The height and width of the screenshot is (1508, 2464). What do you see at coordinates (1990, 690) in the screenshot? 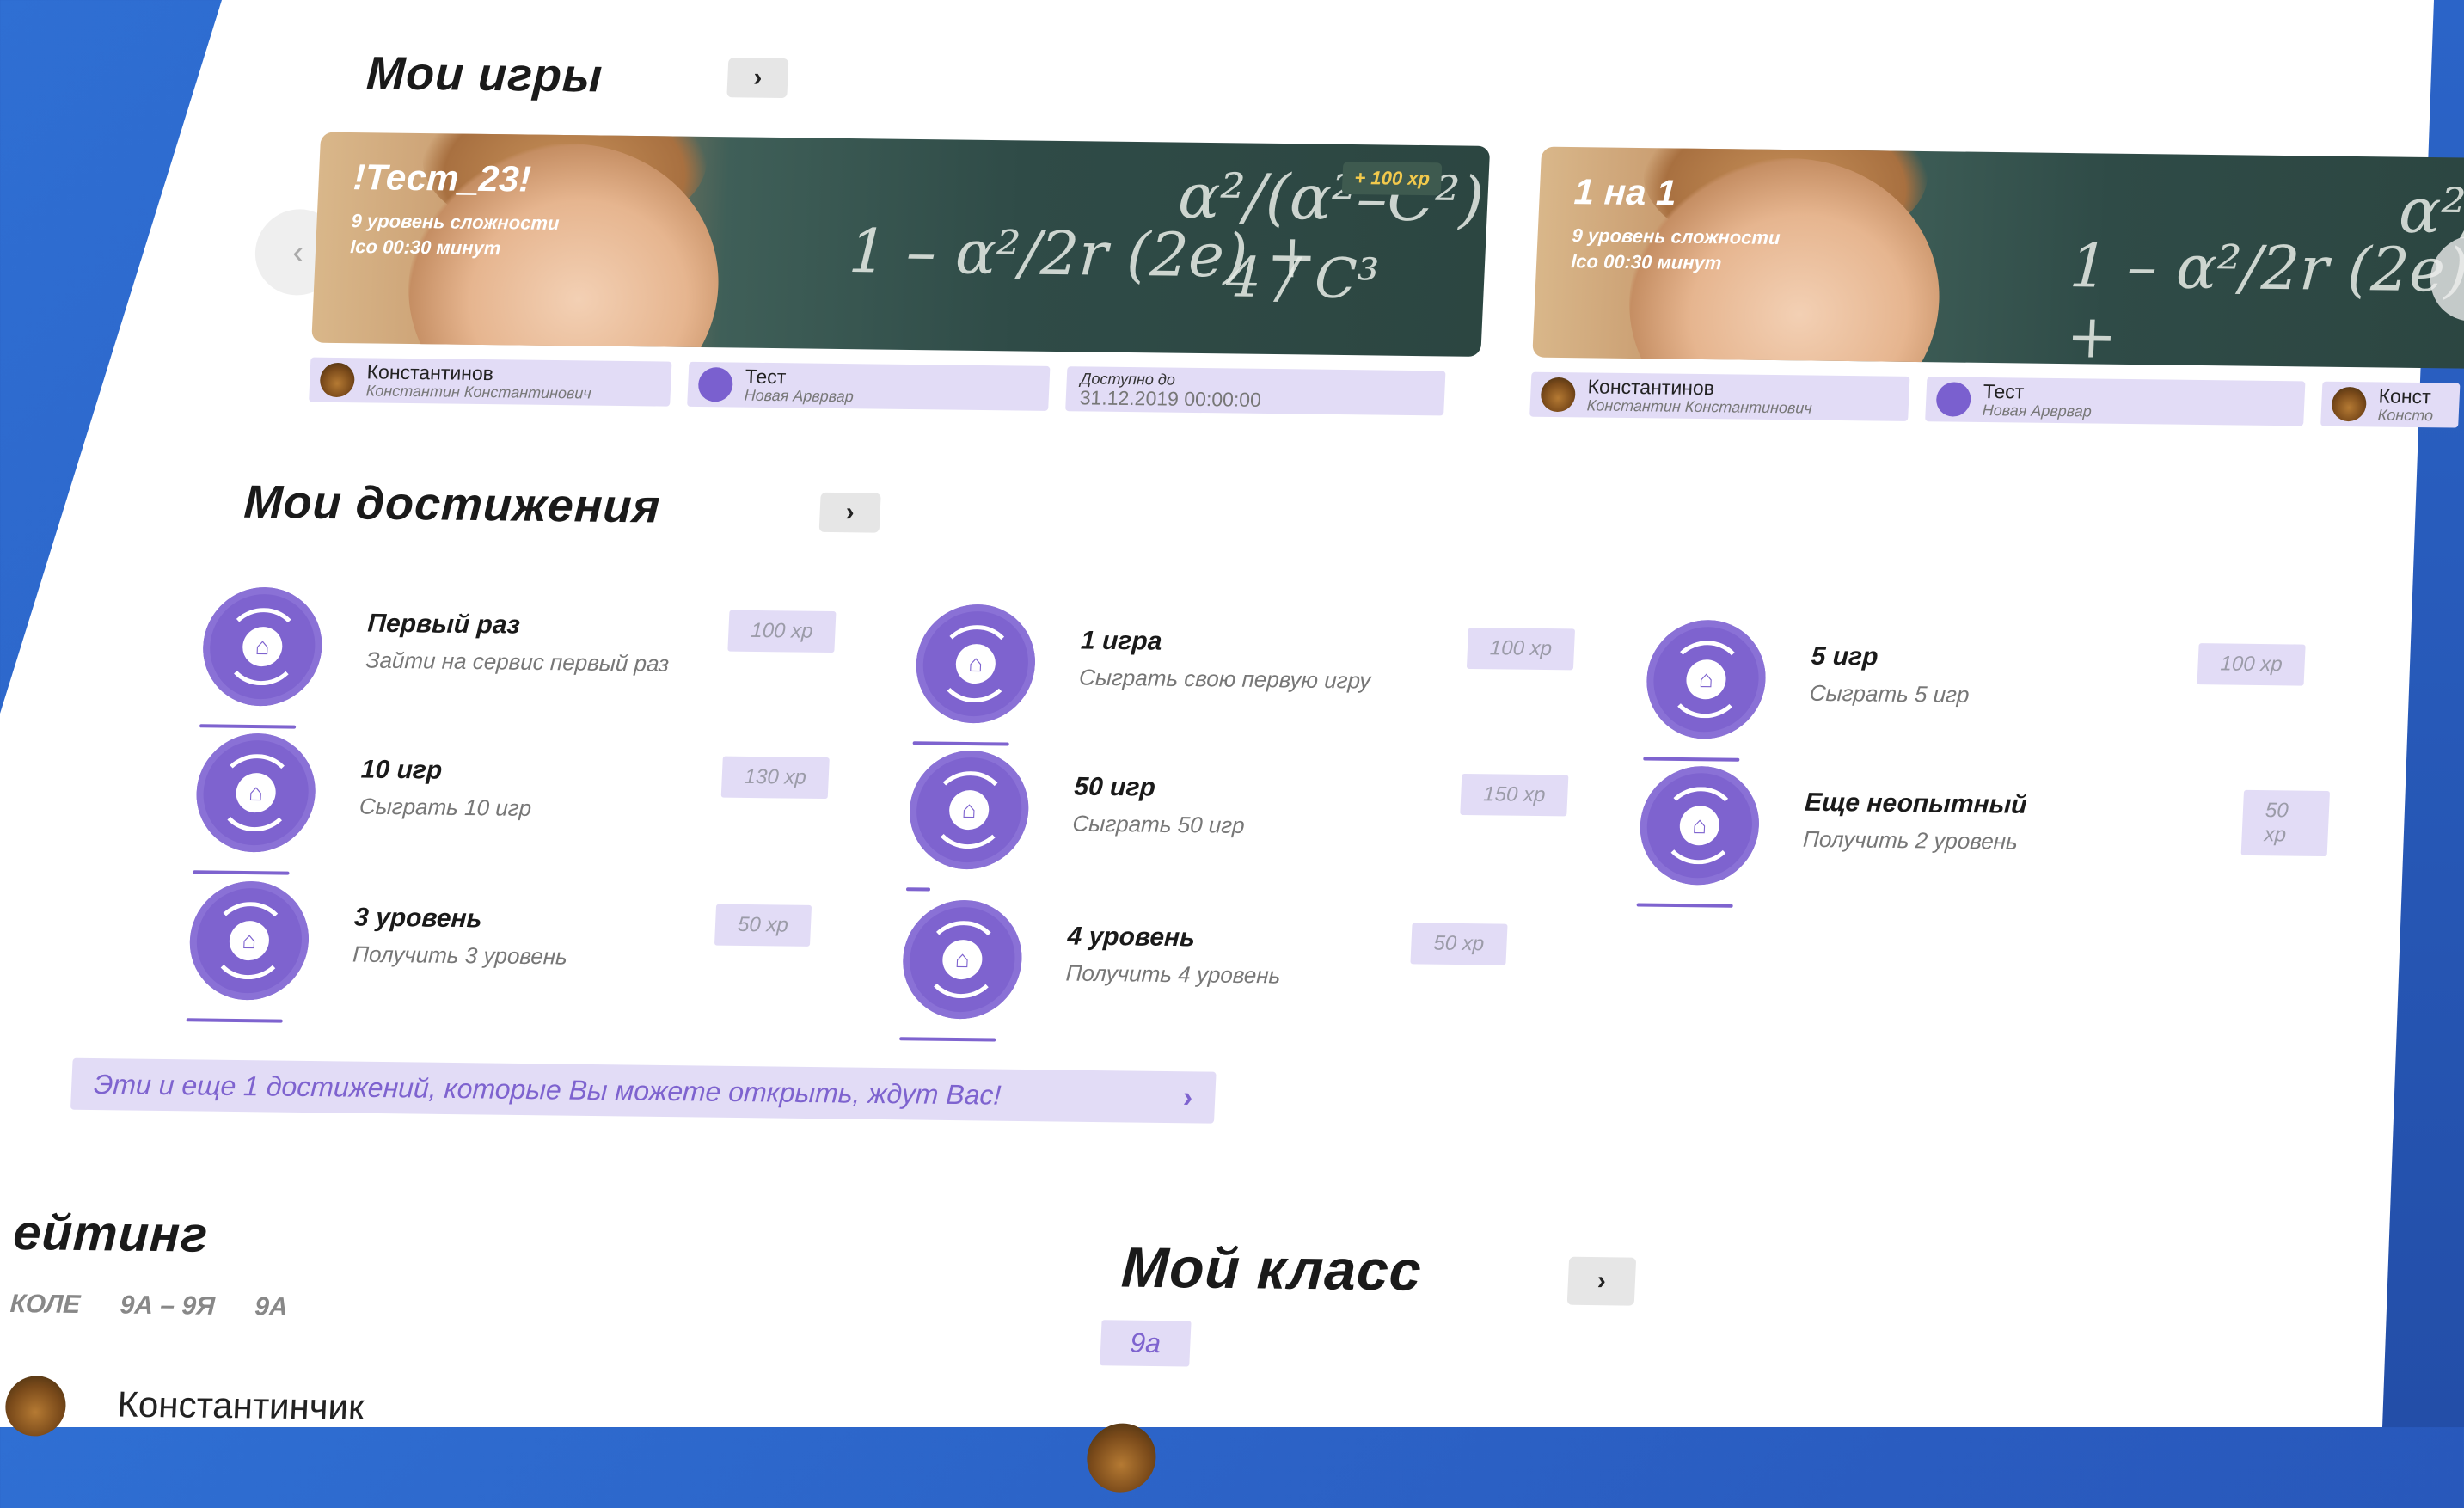
I see `achievement-item: ⌂ 5 игр Сыграть 5 игр 100 xp` at bounding box center [1990, 690].